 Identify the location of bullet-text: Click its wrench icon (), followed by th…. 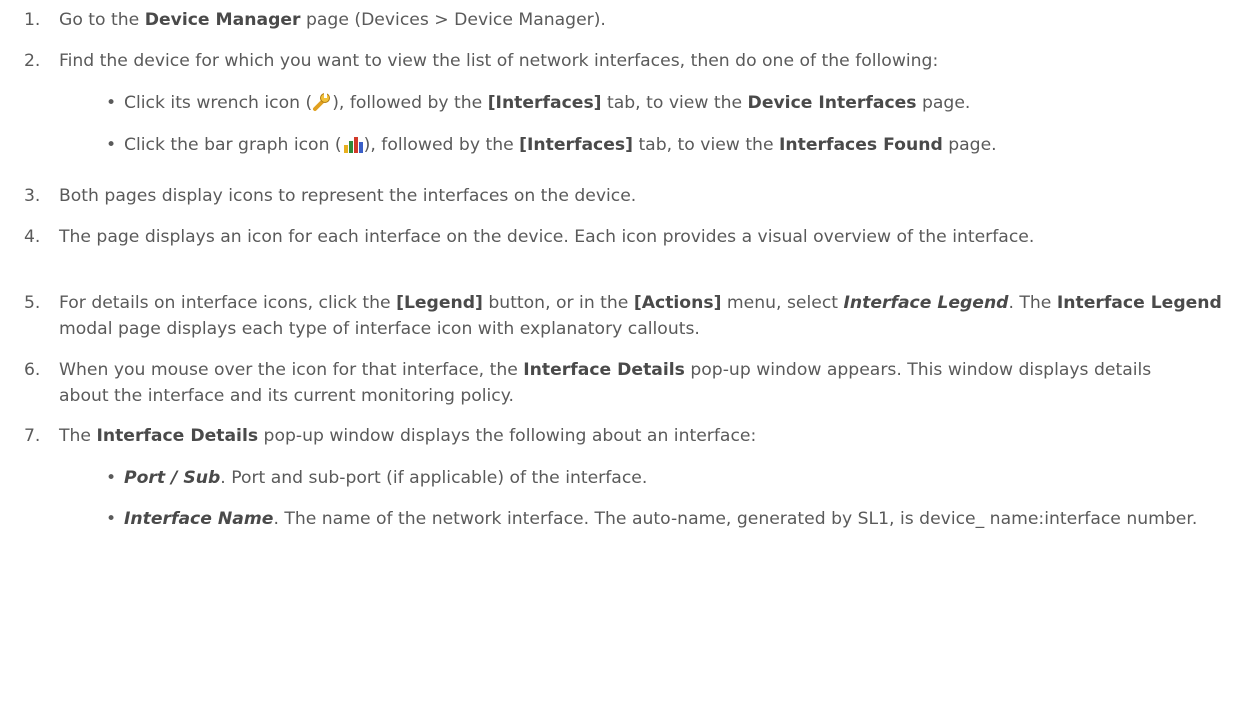
(679, 105).